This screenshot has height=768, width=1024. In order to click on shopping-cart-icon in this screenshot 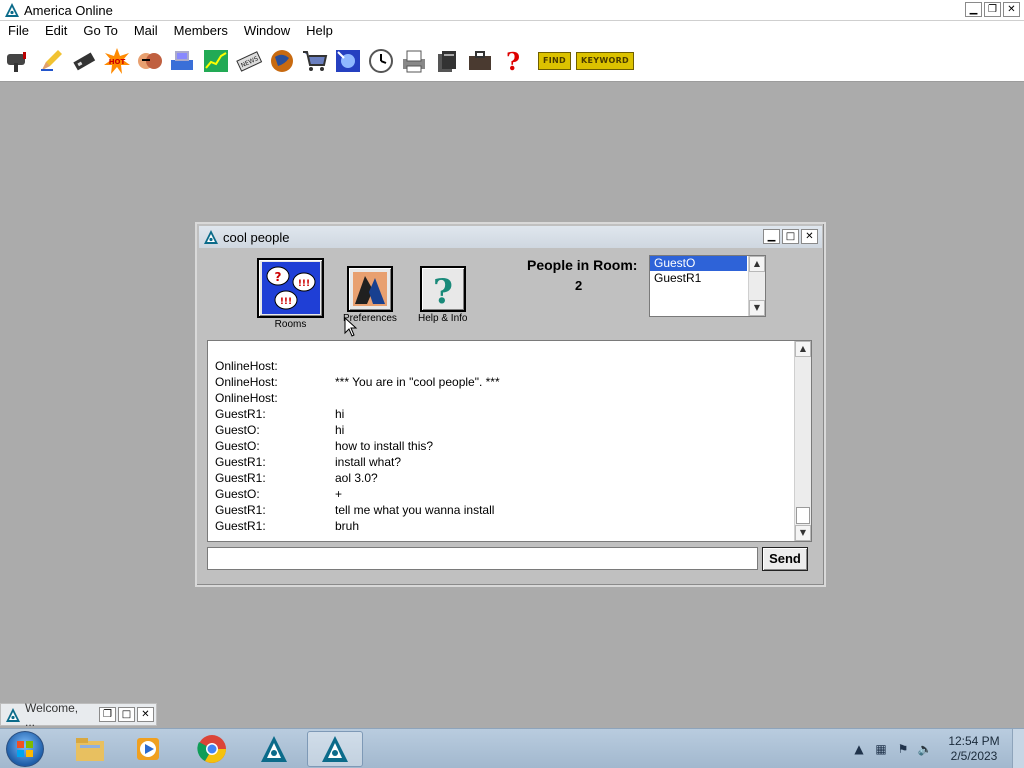, I will do `click(315, 61)`.